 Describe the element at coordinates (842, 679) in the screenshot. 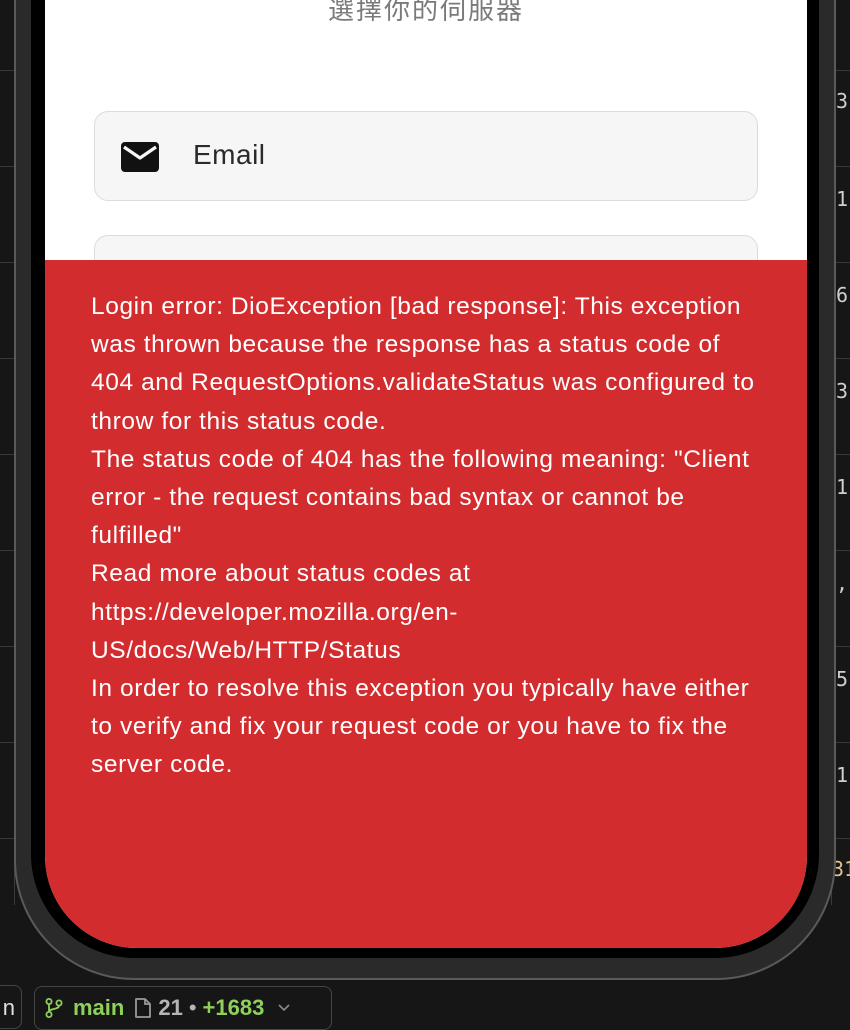

I see `editor-cell-value: 5` at that location.